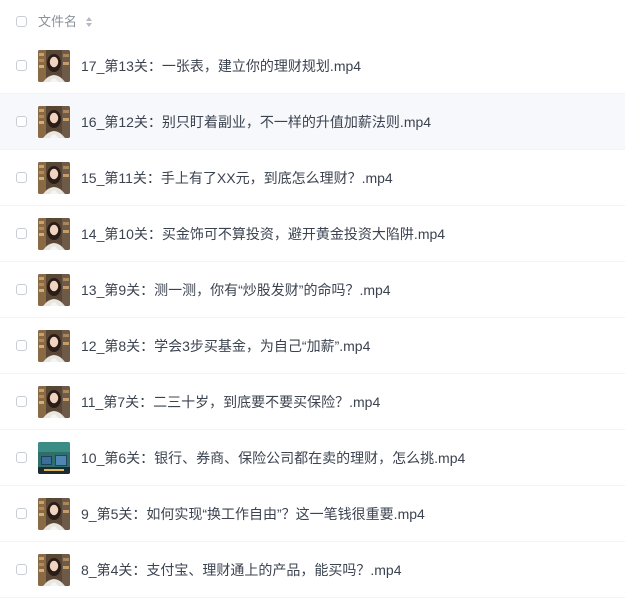 This screenshot has width=625, height=616. Describe the element at coordinates (241, 570) in the screenshot. I see `file-name: 8_第4关：支付宝、理财通上的产品，能买吗？.mp4` at that location.